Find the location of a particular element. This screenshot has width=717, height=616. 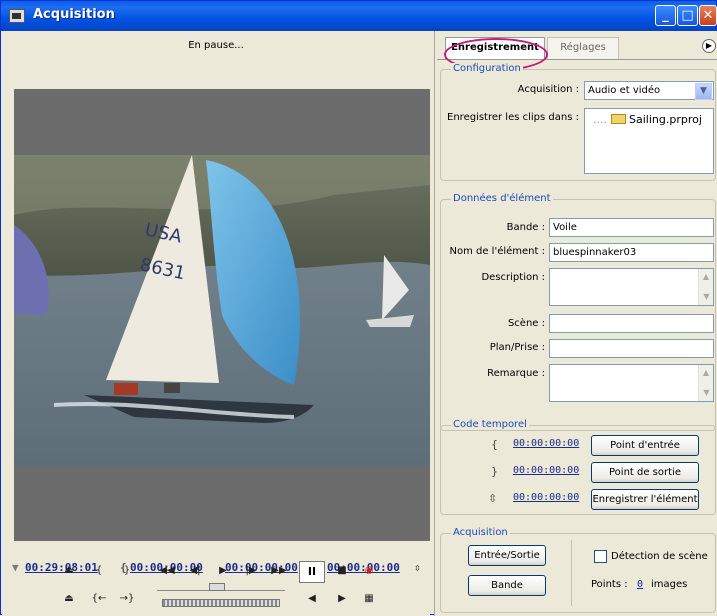

timecode-label: Code temporel is located at coordinates (490, 424).